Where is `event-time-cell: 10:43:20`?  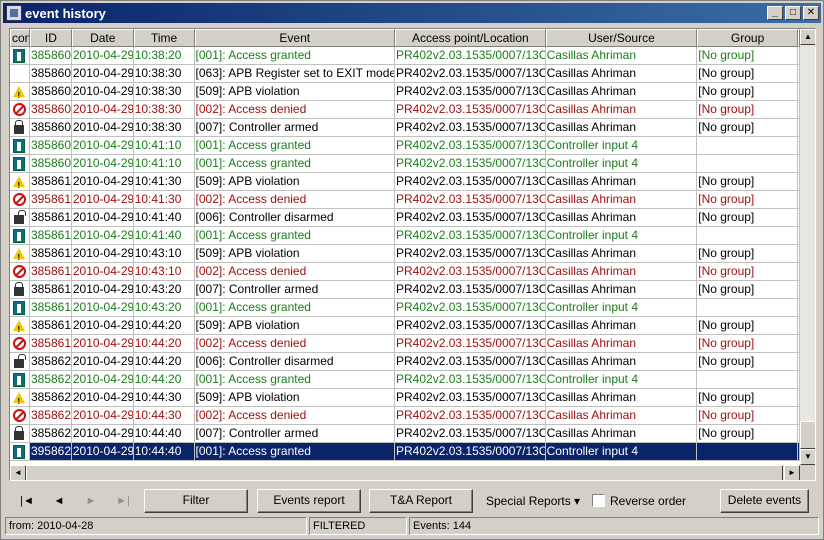
event-time-cell: 10:43:20 is located at coordinates (164, 290).